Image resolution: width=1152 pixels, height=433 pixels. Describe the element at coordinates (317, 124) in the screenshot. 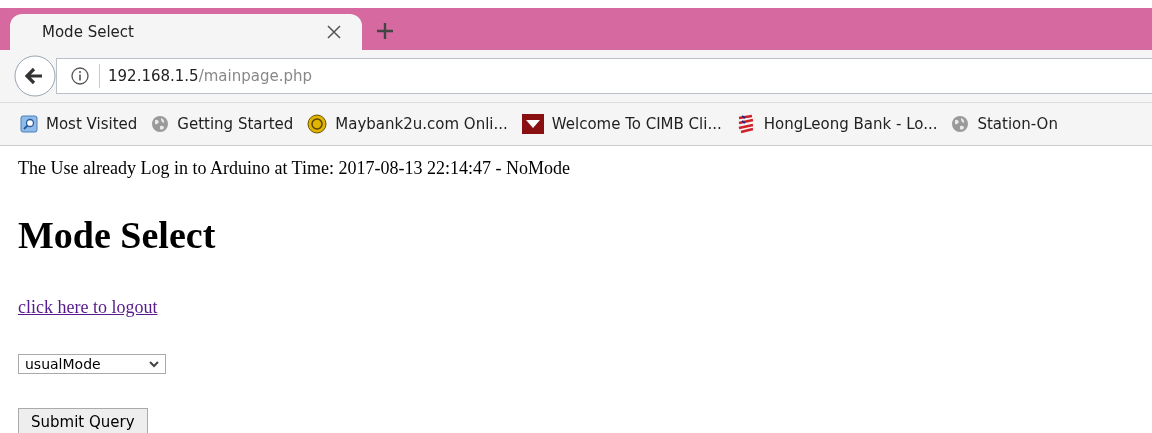

I see `coin-icon` at that location.